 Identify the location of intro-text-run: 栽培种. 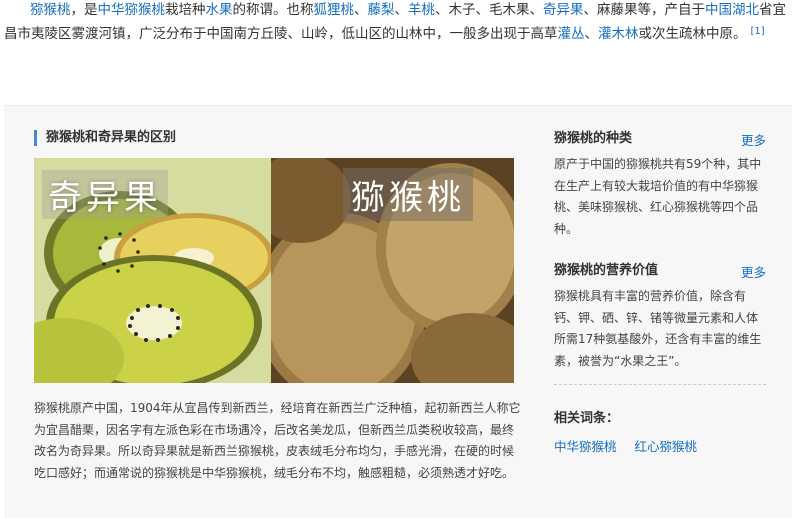
(185, 10).